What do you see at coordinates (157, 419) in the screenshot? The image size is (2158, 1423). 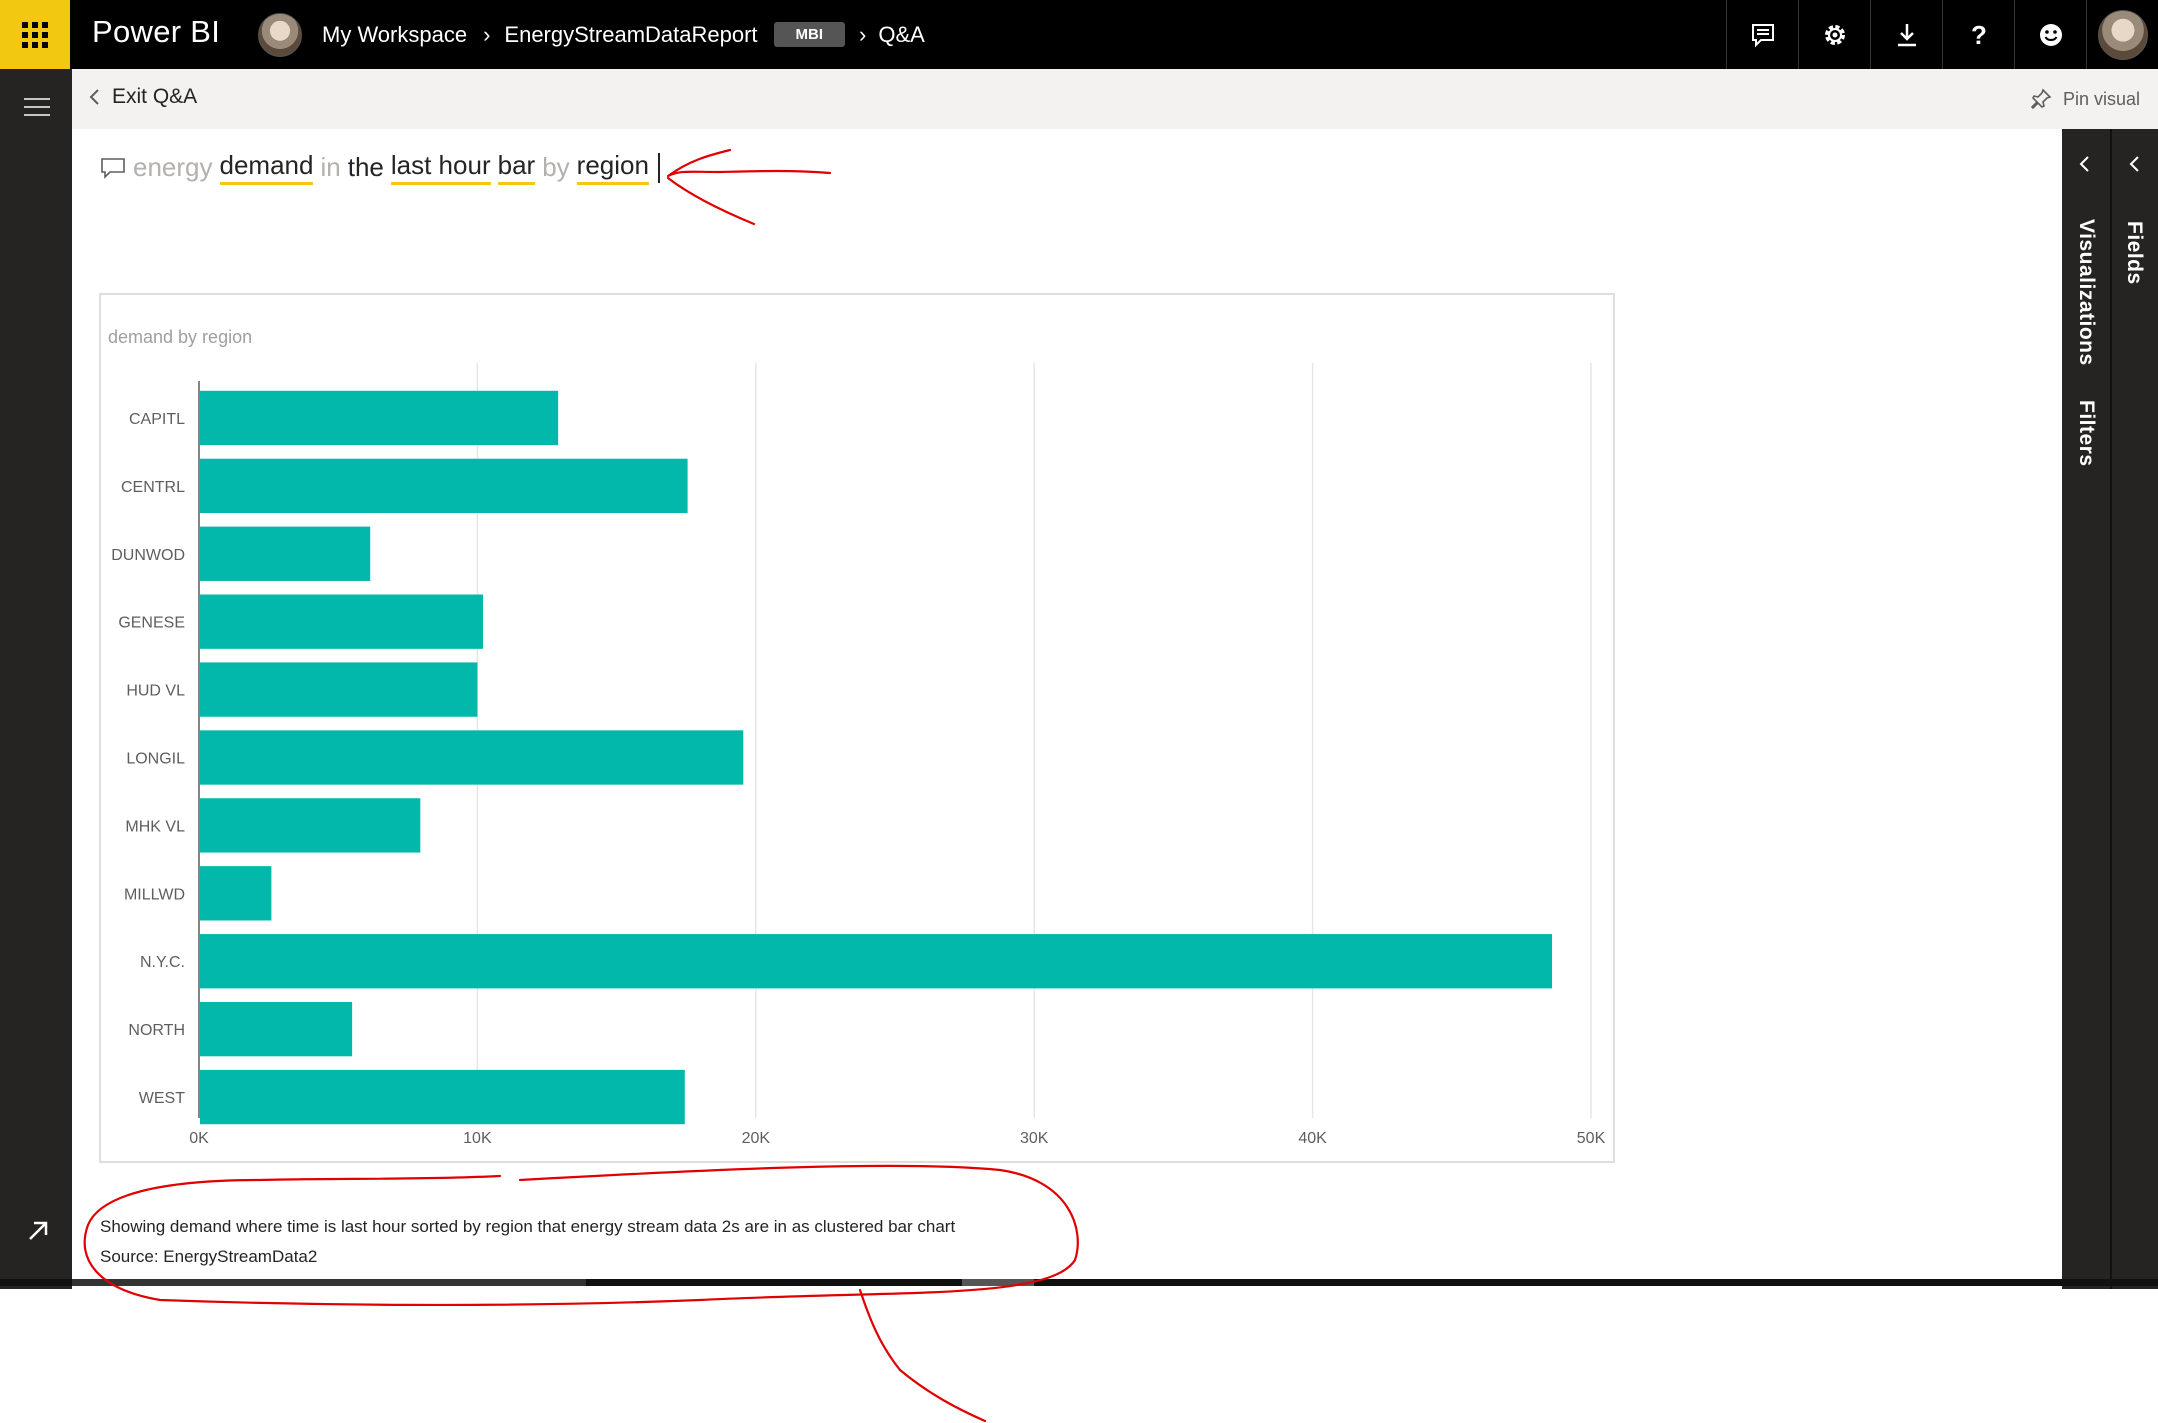 I see `y-category-label: CAPITL` at bounding box center [157, 419].